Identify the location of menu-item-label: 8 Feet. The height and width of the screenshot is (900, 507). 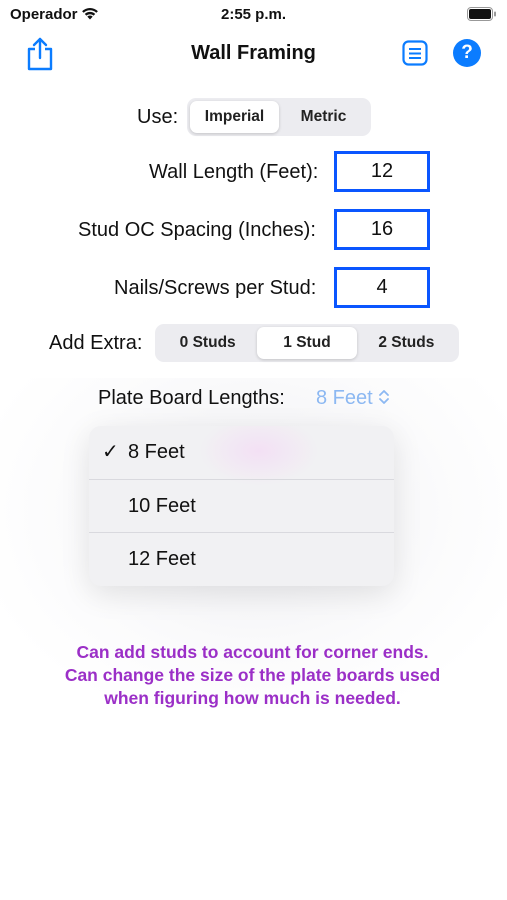
(156, 452).